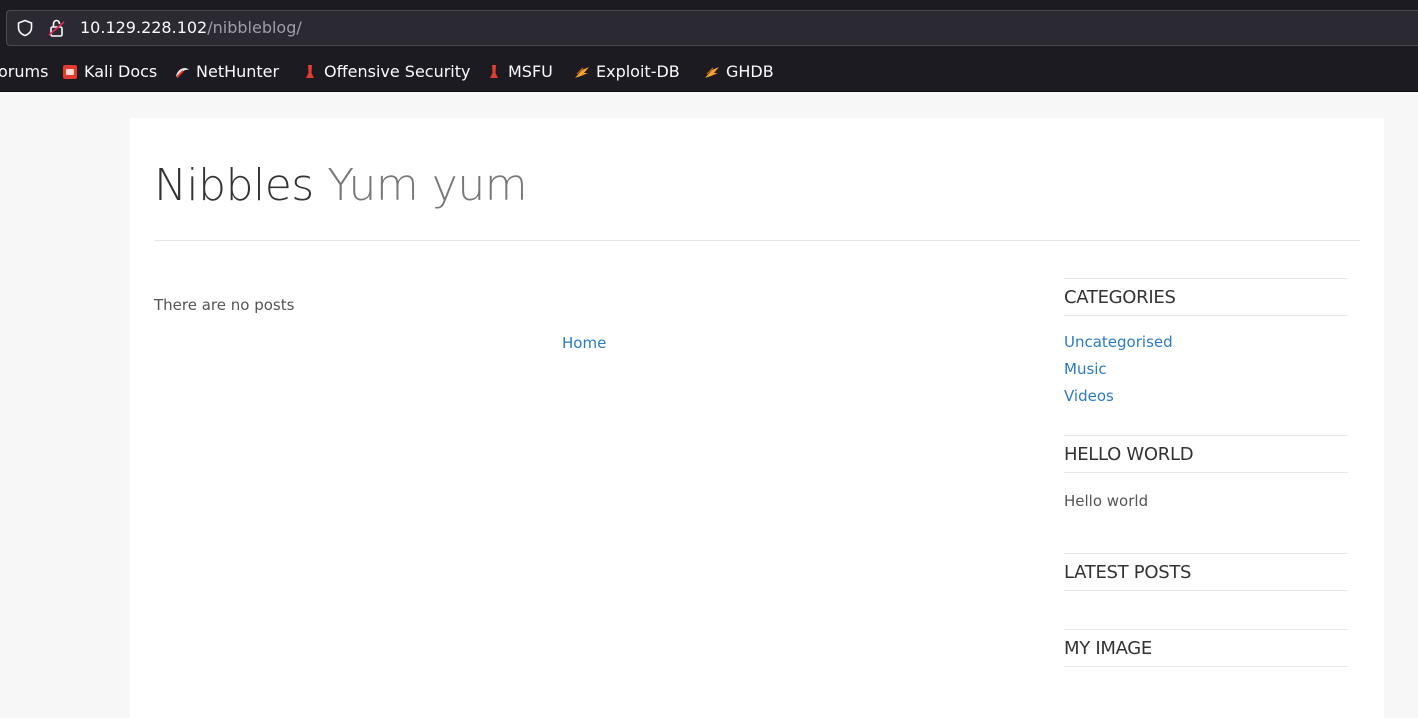 The width and height of the screenshot is (1418, 718). Describe the element at coordinates (1206, 648) in the screenshot. I see `my-image-heading: MY IMAGE` at that location.